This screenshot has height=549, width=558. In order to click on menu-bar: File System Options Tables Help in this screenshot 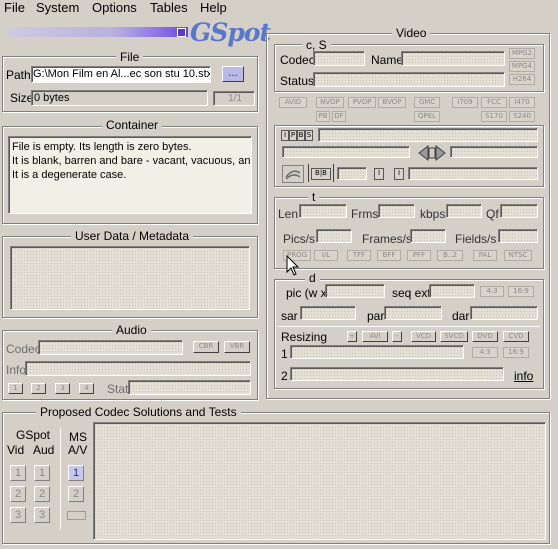, I will do `click(279, 9)`.